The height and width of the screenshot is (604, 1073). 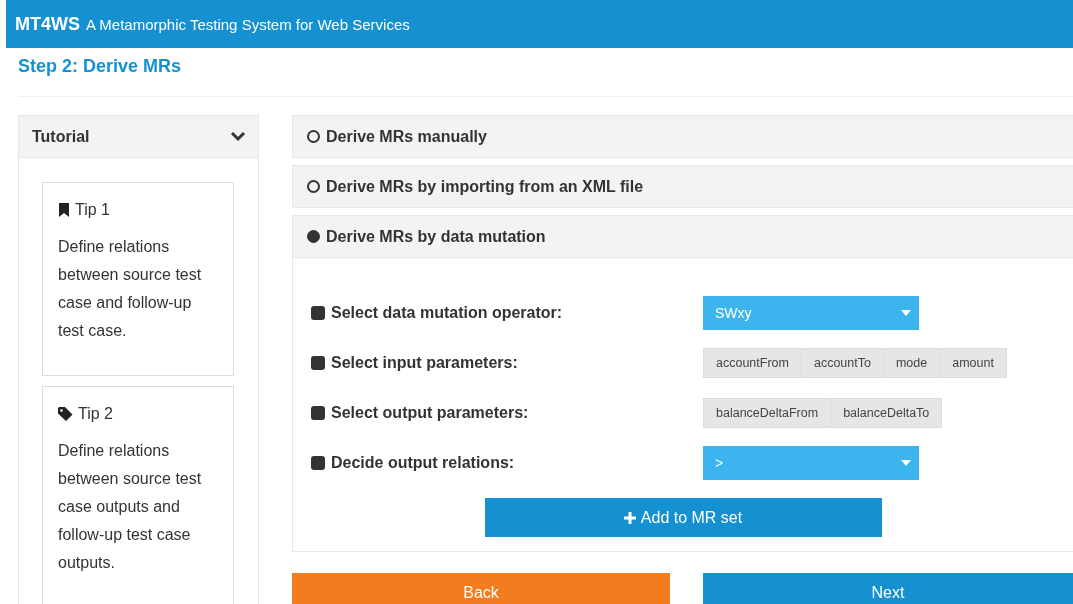 What do you see at coordinates (92, 210) in the screenshot?
I see `tip-title: Tip 1` at bounding box center [92, 210].